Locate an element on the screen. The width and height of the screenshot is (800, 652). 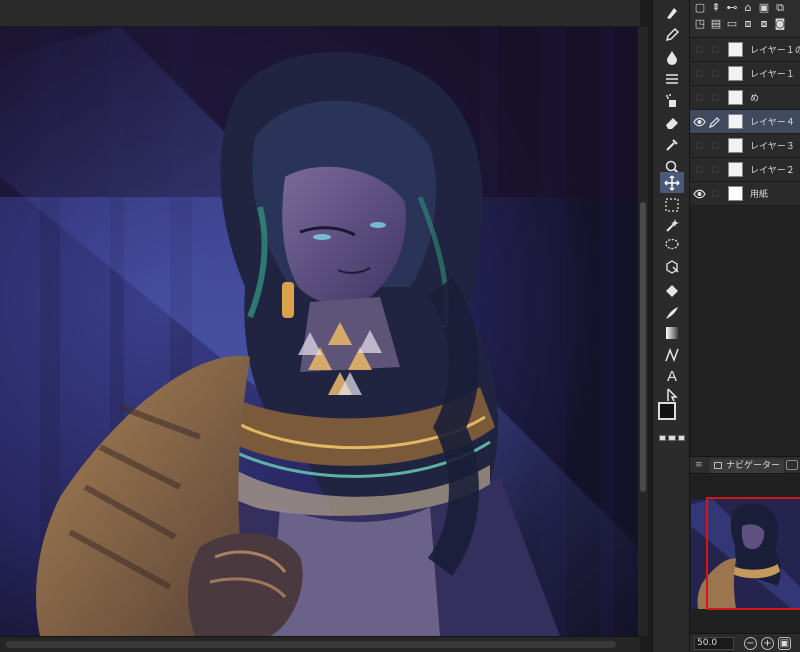
layer-name: め is located at coordinates (755, 99).